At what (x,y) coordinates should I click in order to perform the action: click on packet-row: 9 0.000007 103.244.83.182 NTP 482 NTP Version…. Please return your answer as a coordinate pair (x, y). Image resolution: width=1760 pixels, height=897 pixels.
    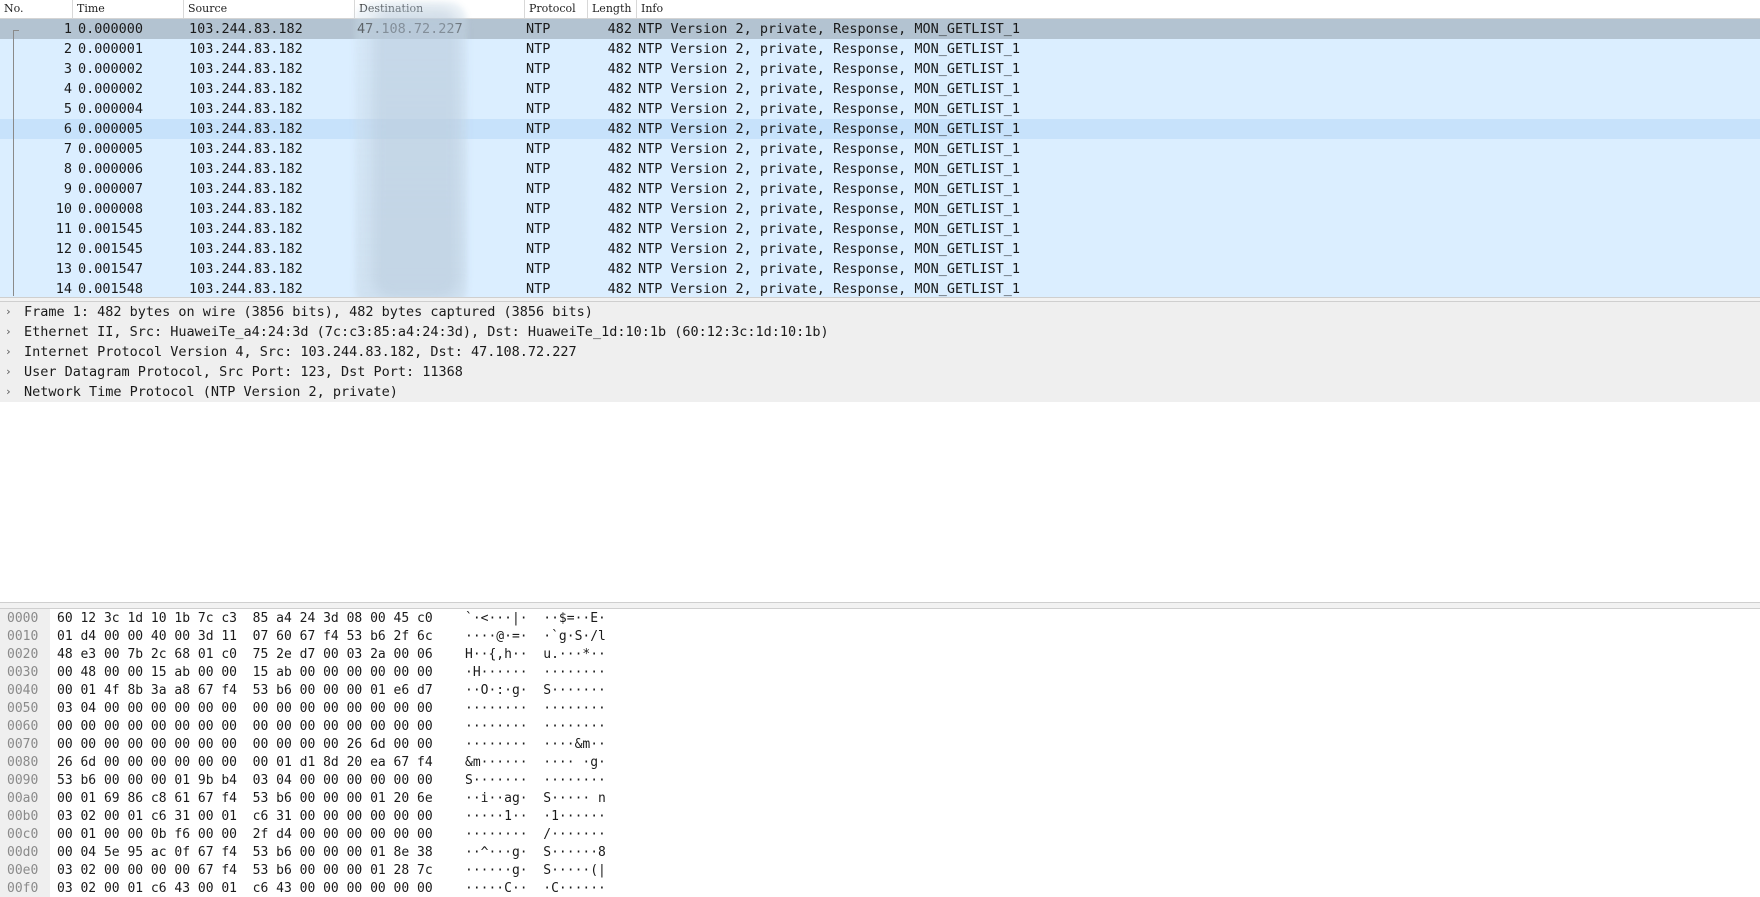
    Looking at the image, I should click on (880, 189).